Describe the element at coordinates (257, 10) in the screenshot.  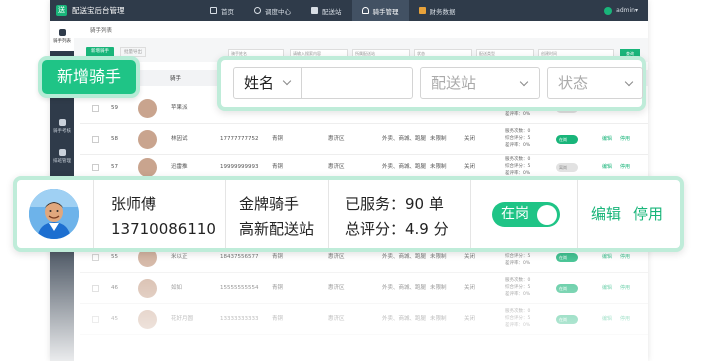
I see `dispatch-icon` at that location.